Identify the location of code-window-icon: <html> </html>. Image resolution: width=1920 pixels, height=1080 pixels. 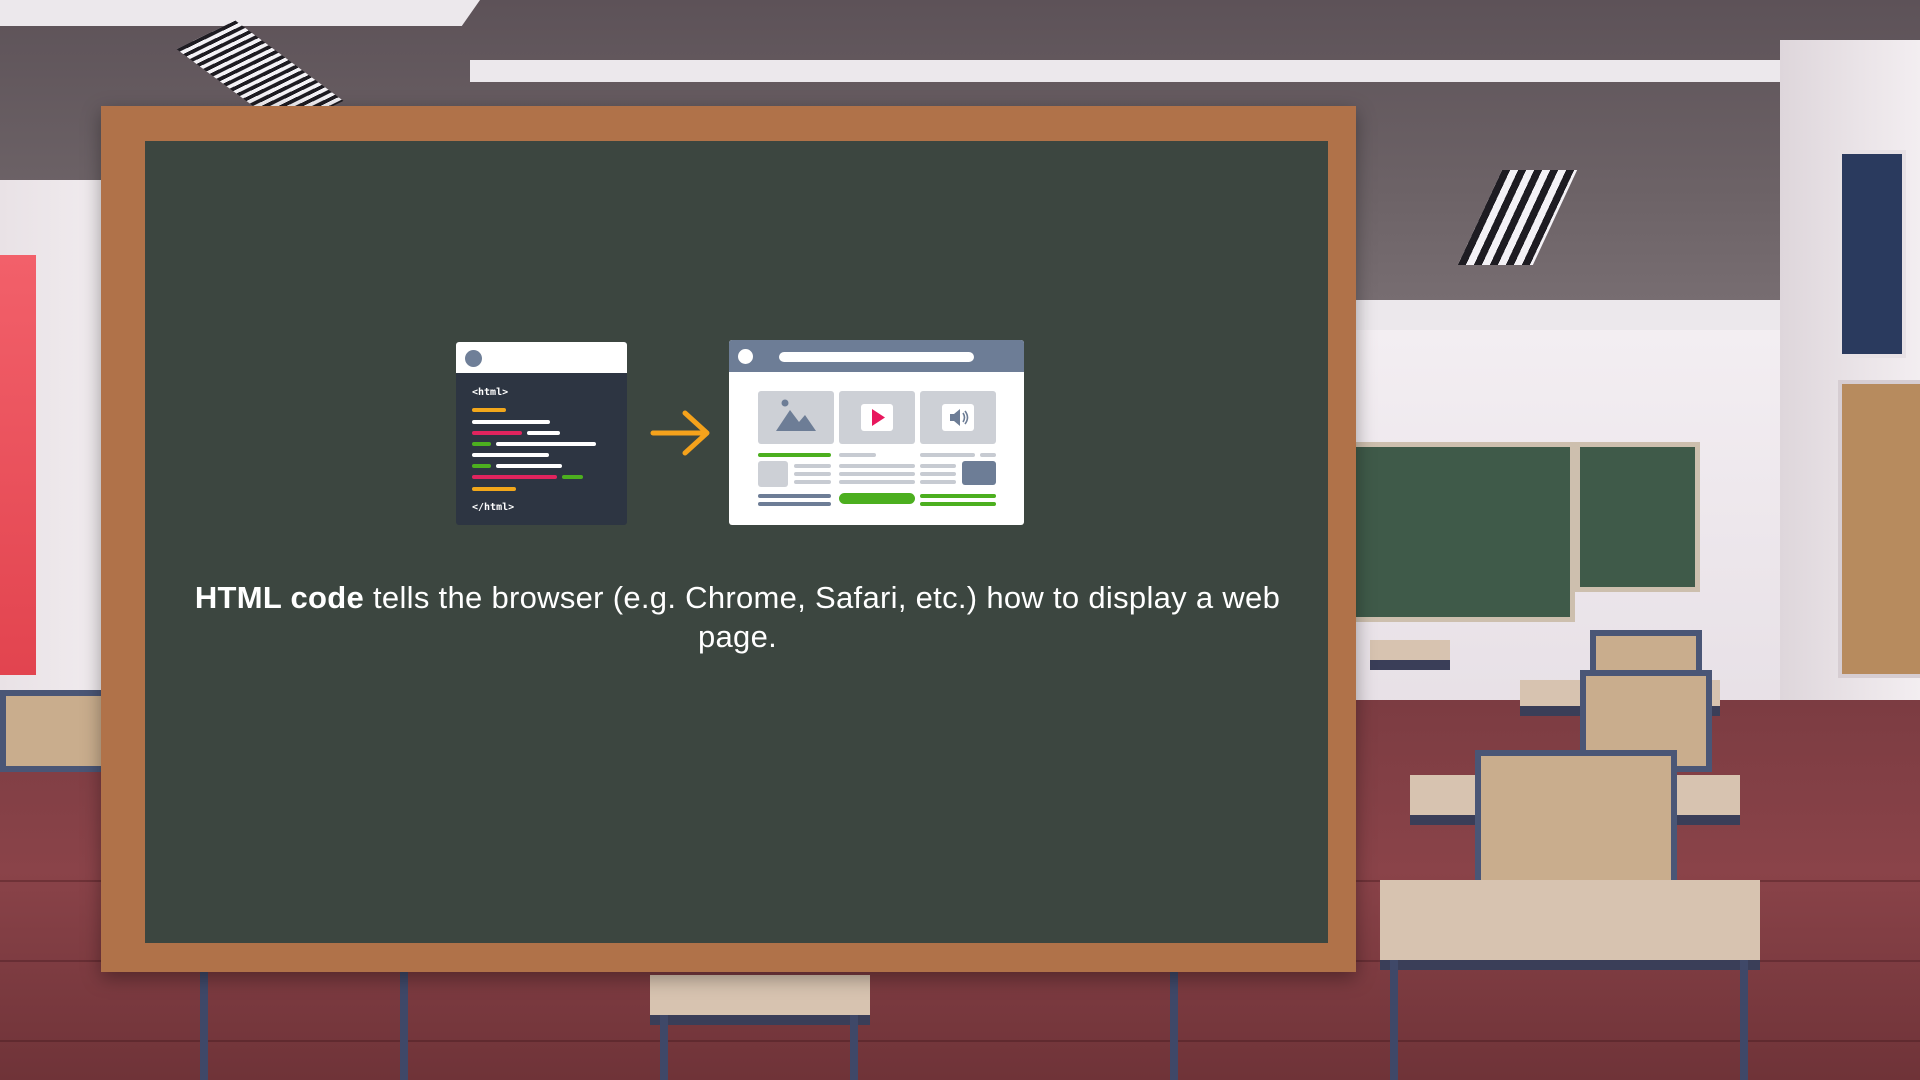
(541, 433).